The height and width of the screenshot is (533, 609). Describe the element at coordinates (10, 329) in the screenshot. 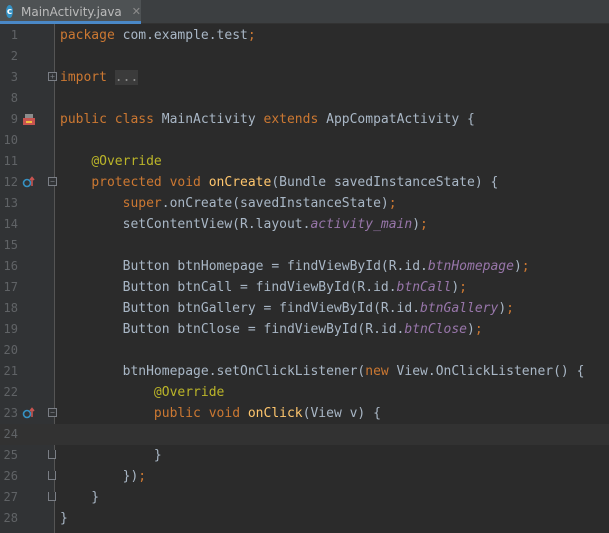

I see `line-number: 19` at that location.